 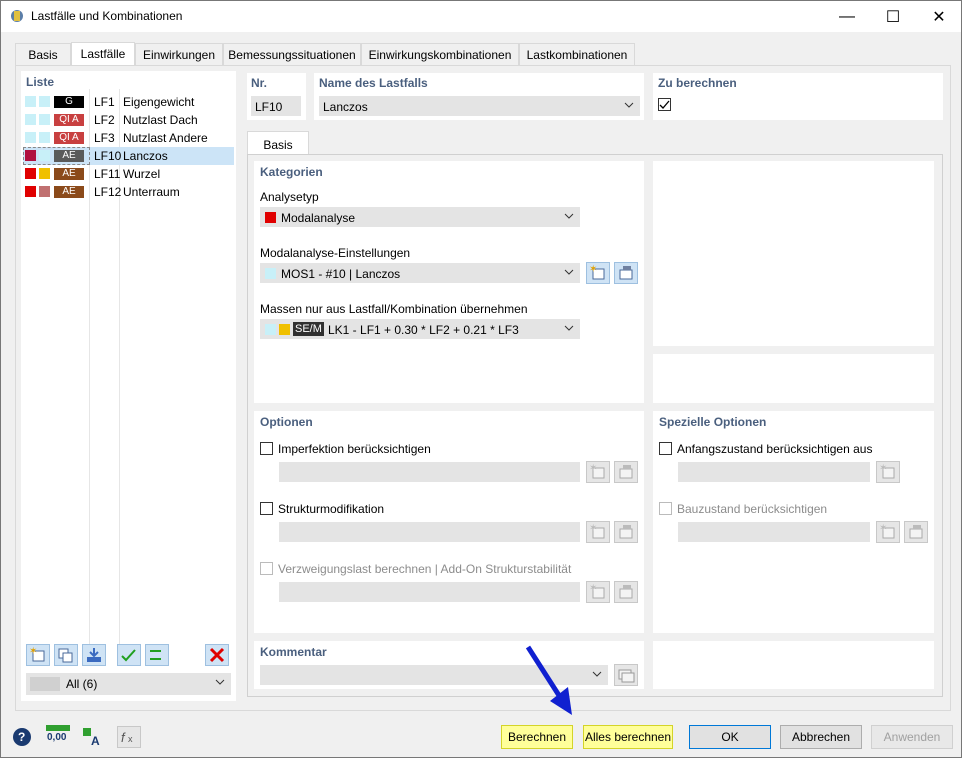 I want to click on ok-button: OK, so click(x=730, y=737).